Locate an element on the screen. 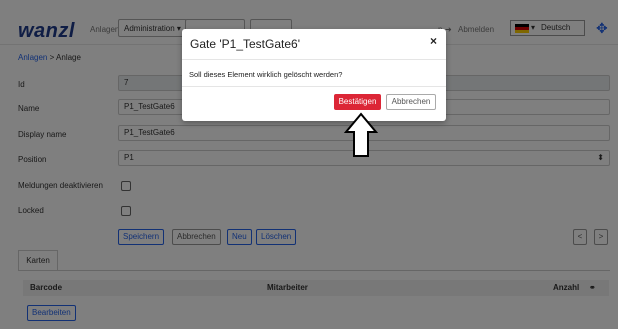  close-icon: × is located at coordinates (433, 41).